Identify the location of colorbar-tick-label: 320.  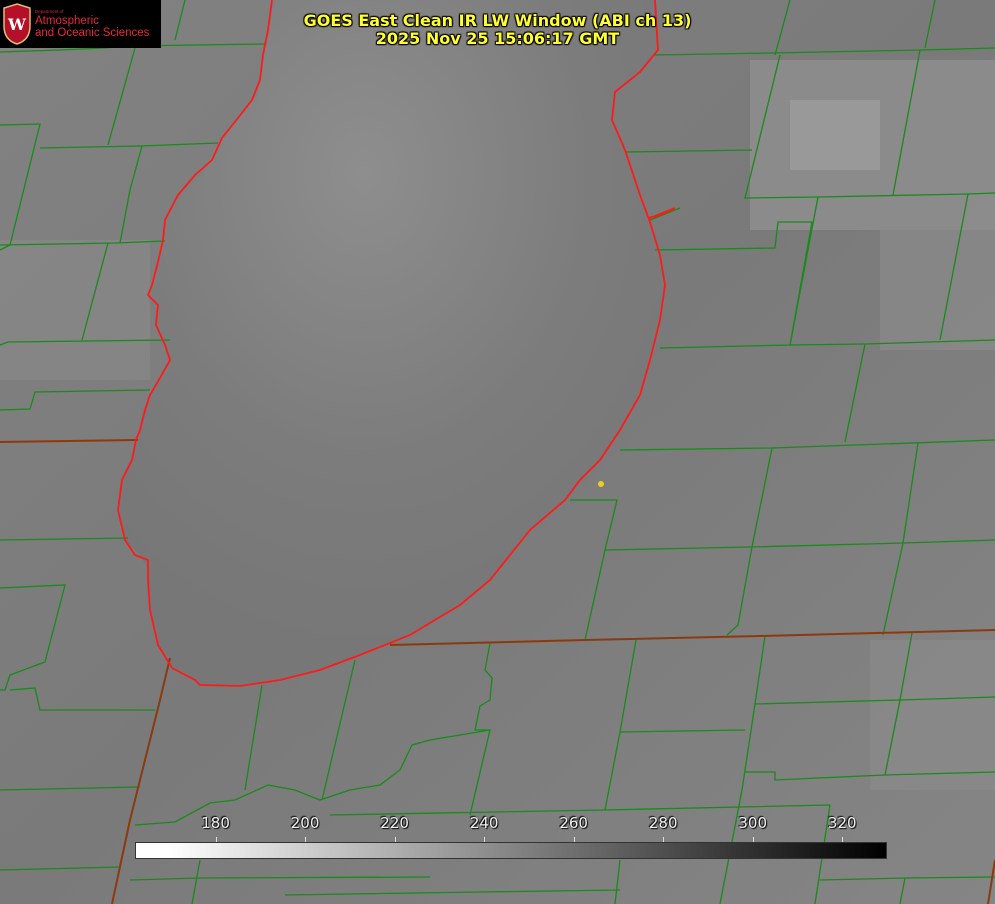
(842, 823).